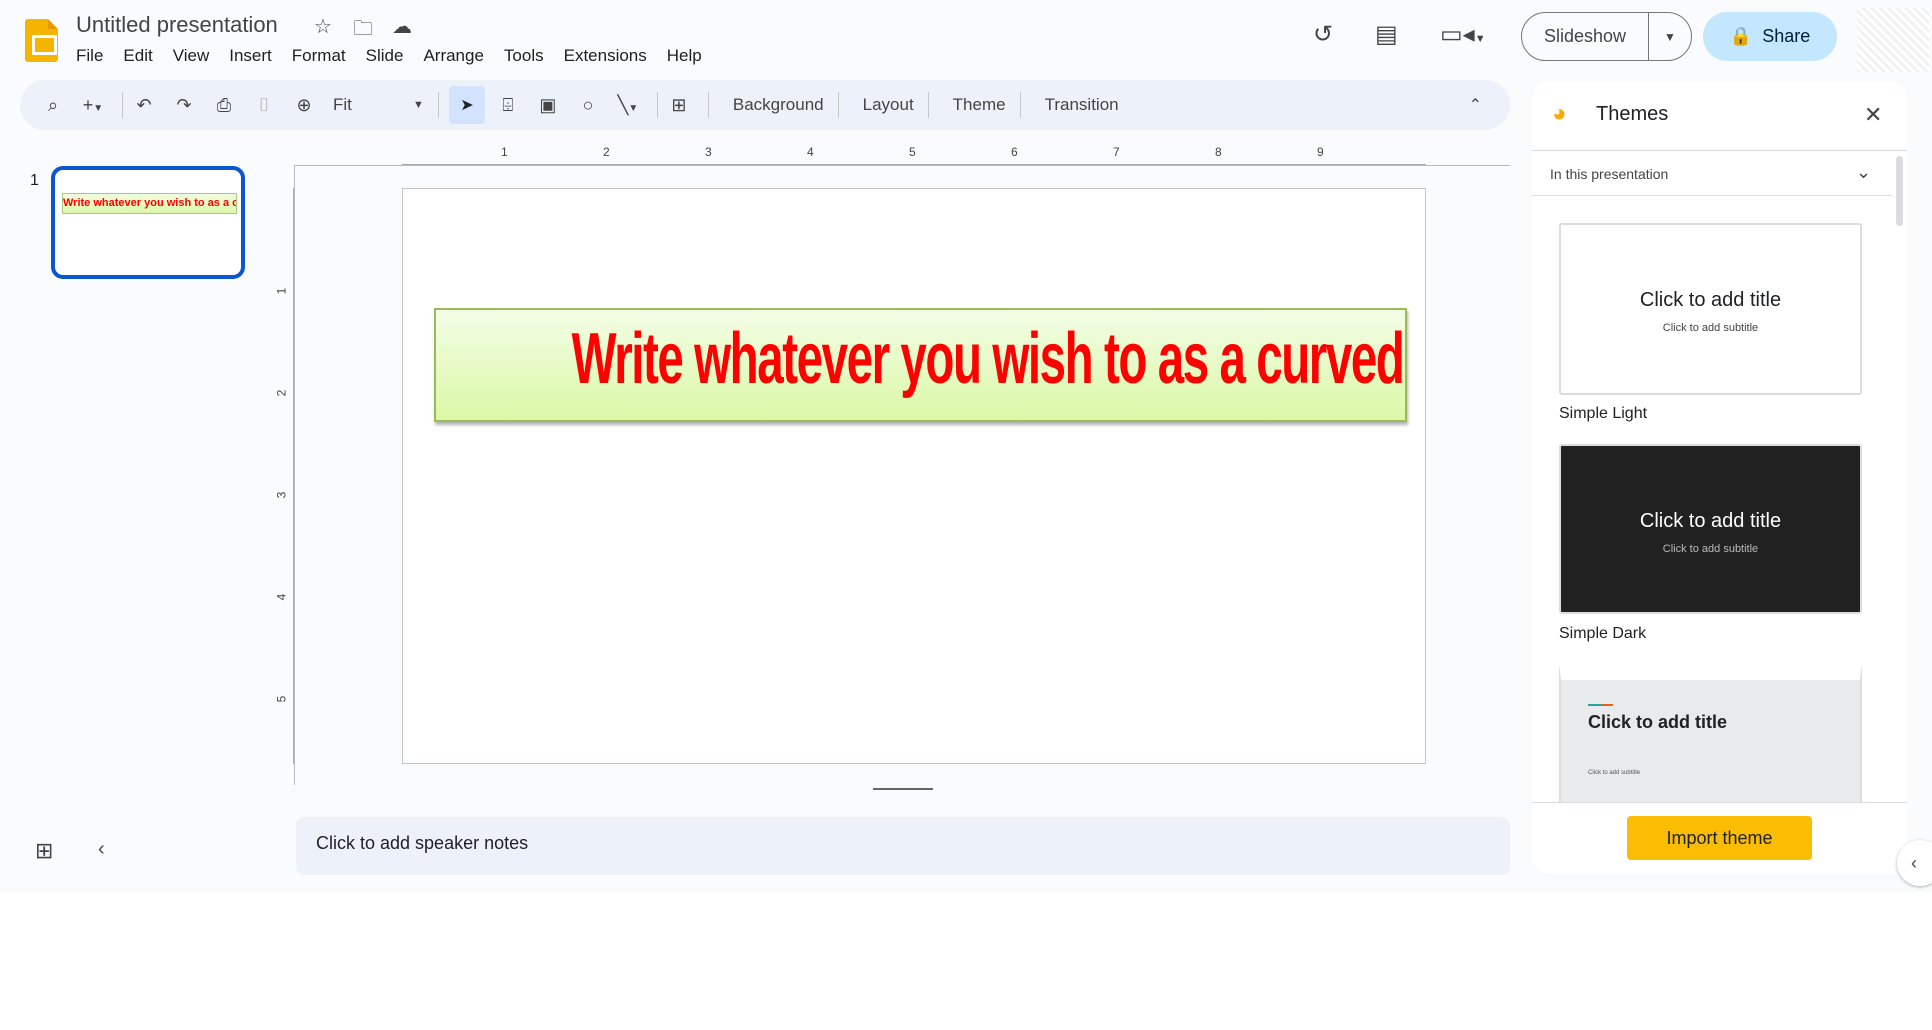 This screenshot has height=1030, width=1932. Describe the element at coordinates (588, 105) in the screenshot. I see `shape-icon: ○` at that location.